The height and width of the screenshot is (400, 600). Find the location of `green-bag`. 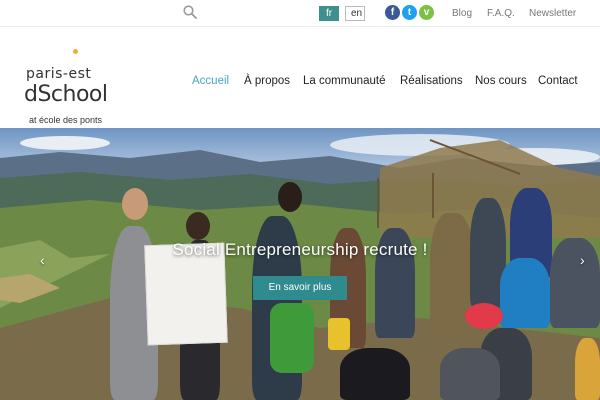

green-bag is located at coordinates (292, 338).